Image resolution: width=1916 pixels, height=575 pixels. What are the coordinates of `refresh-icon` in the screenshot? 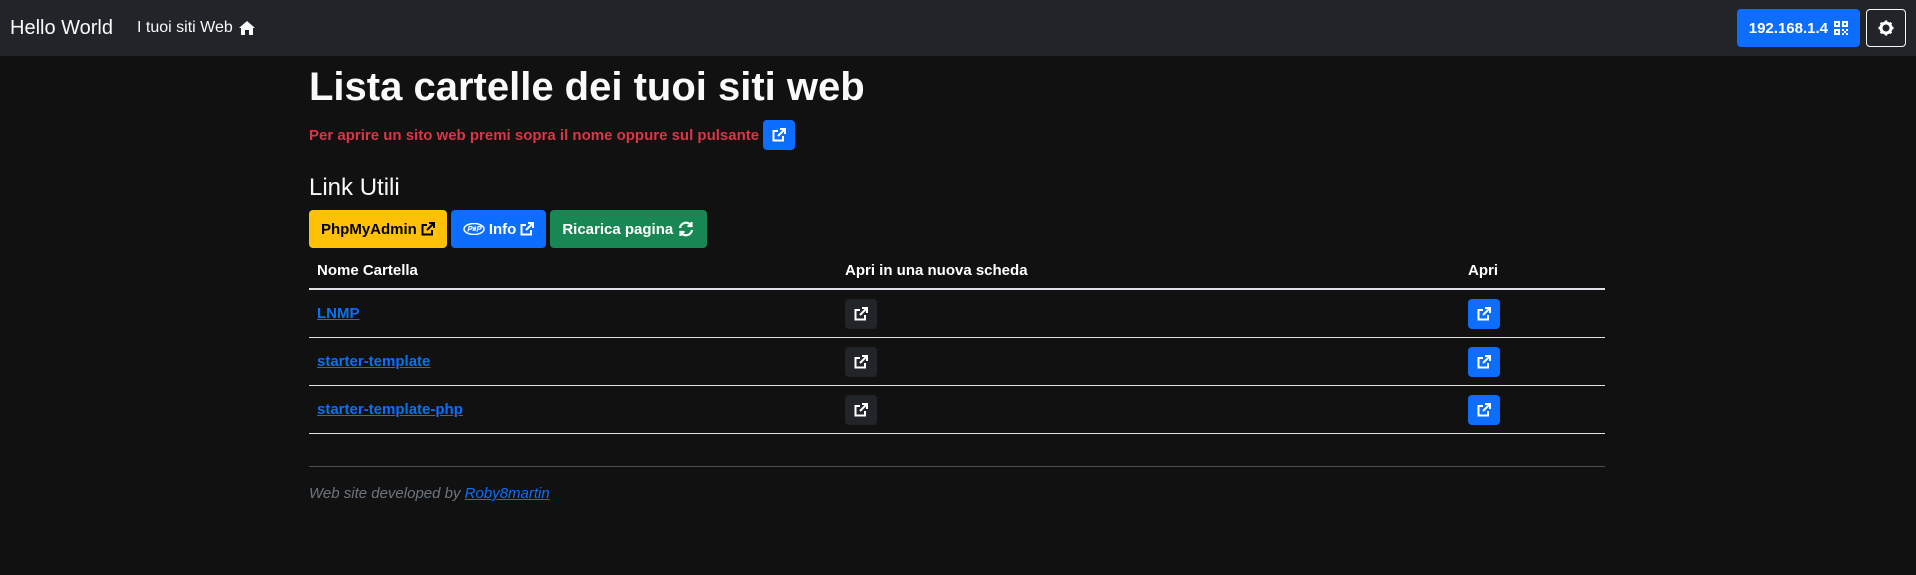 It's located at (686, 229).